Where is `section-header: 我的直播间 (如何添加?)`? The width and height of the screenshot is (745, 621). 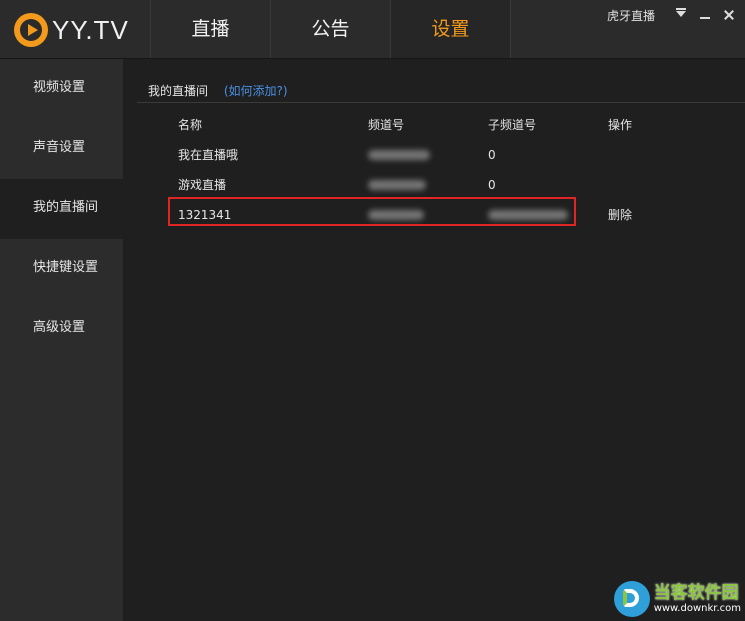 section-header: 我的直播间 (如何添加?) is located at coordinates (218, 90).